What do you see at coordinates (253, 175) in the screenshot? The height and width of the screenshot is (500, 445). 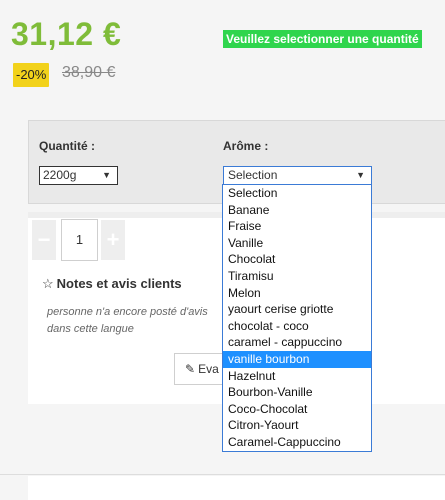 I see `arome-select-value: Selection` at bounding box center [253, 175].